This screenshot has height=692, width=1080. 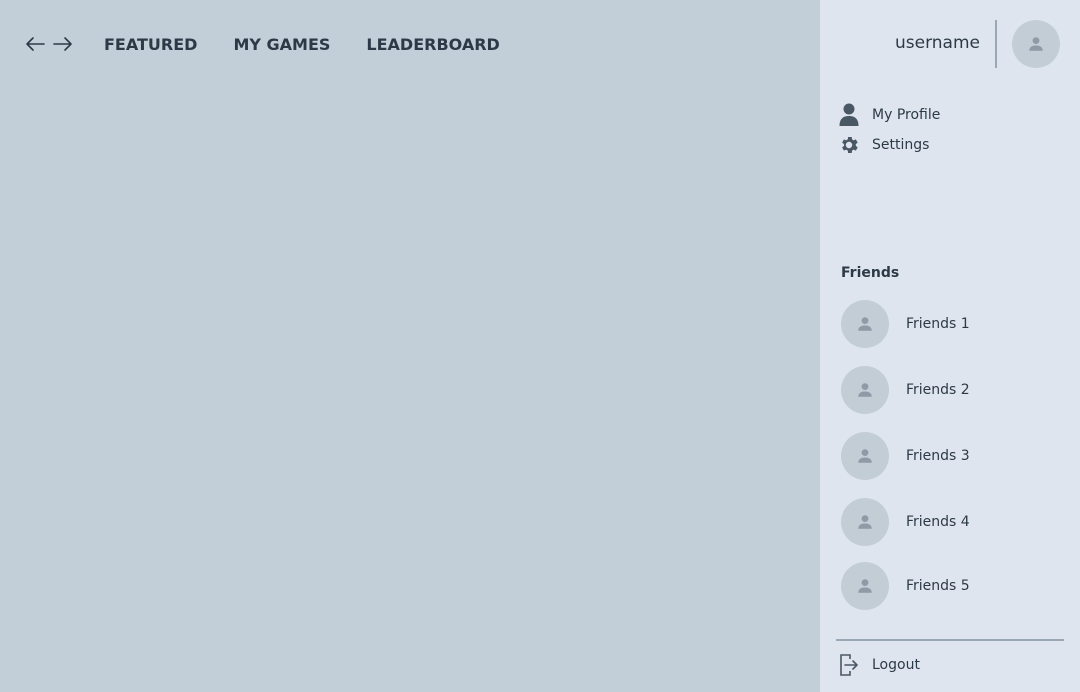 I want to click on friend-item: Friends 2, so click(x=905, y=390).